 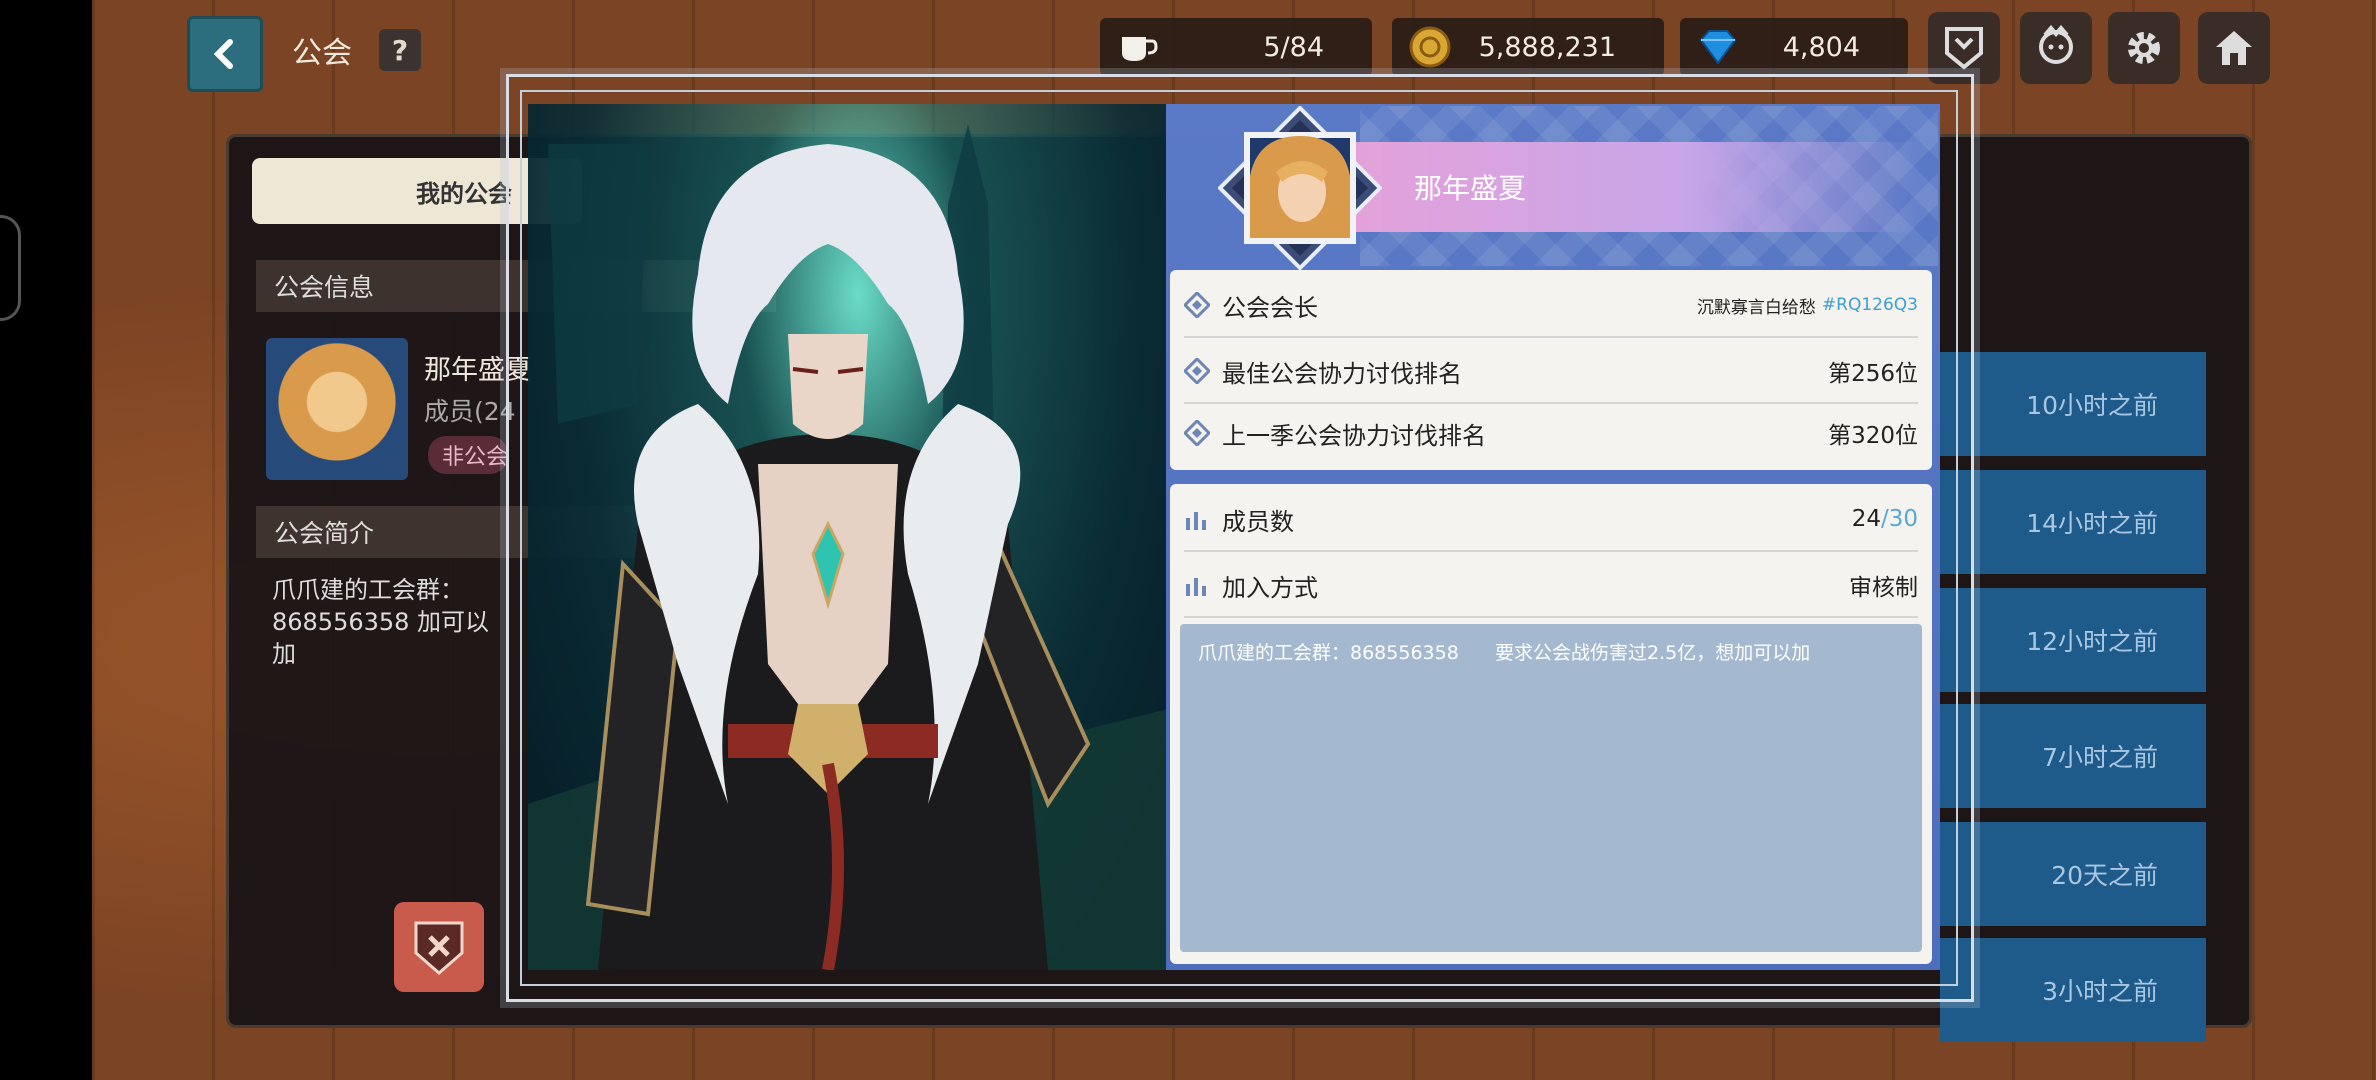 I want to click on page-title: 公会, so click(x=322, y=53).